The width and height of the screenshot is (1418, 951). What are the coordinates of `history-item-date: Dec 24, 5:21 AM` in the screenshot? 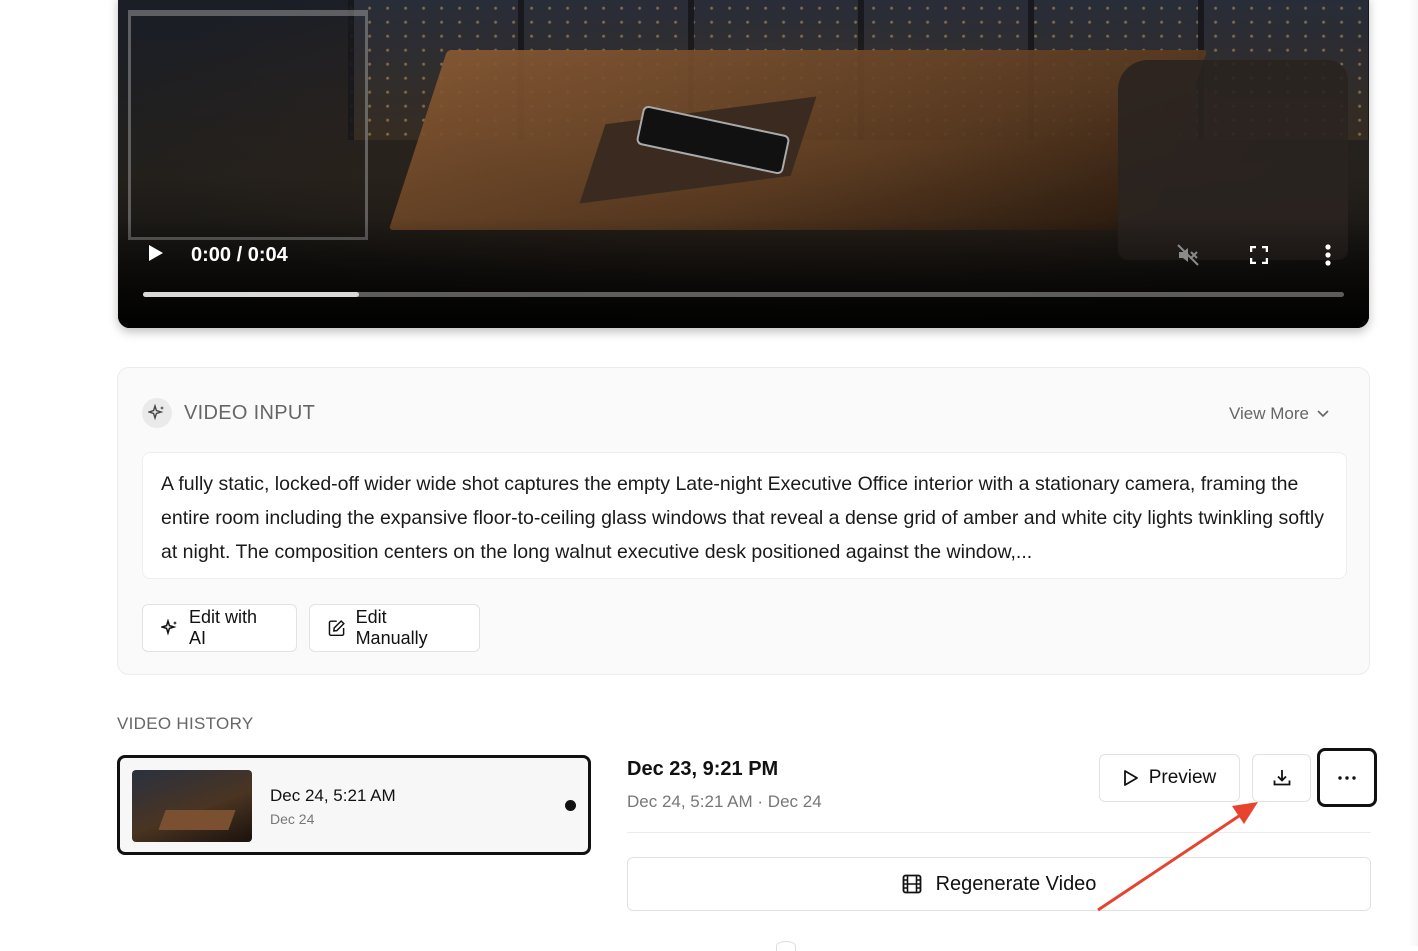 It's located at (333, 795).